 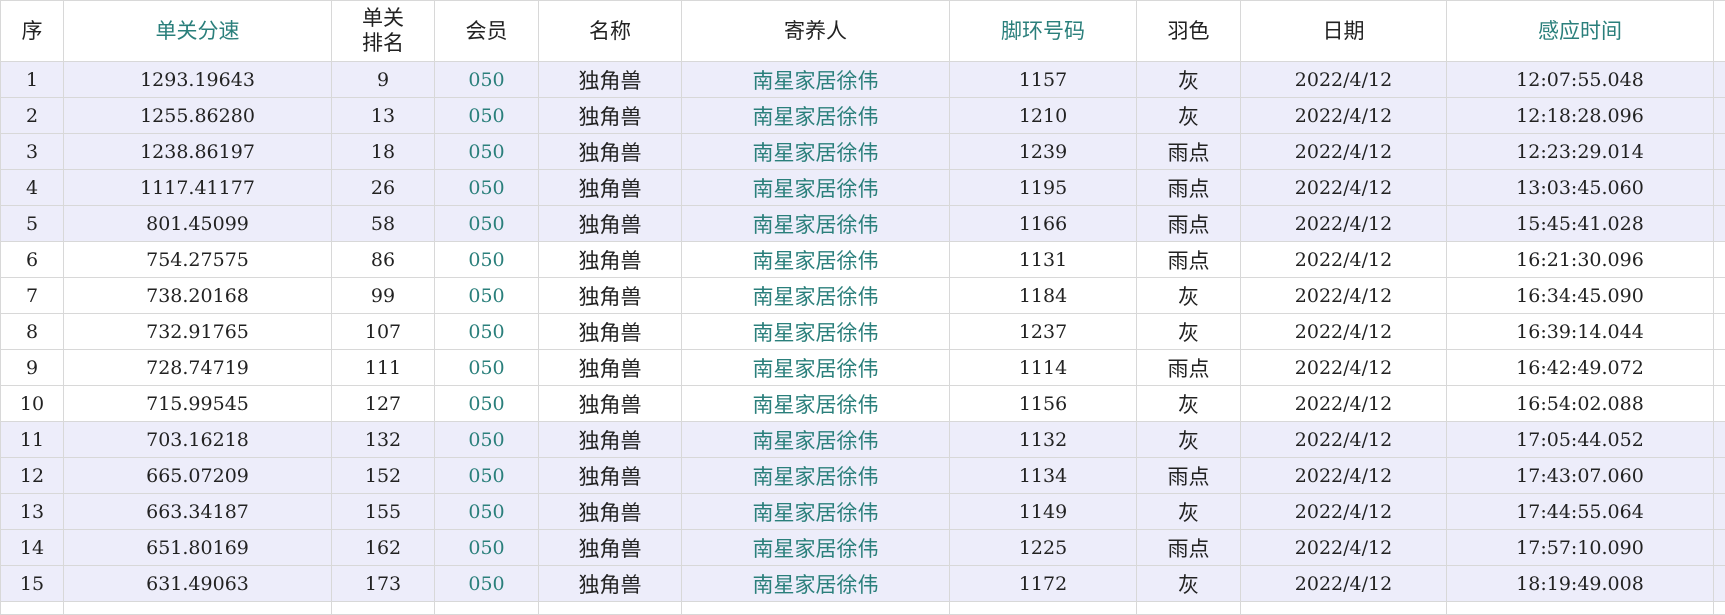 What do you see at coordinates (383, 368) in the screenshot?
I see `cell-rank: 111` at bounding box center [383, 368].